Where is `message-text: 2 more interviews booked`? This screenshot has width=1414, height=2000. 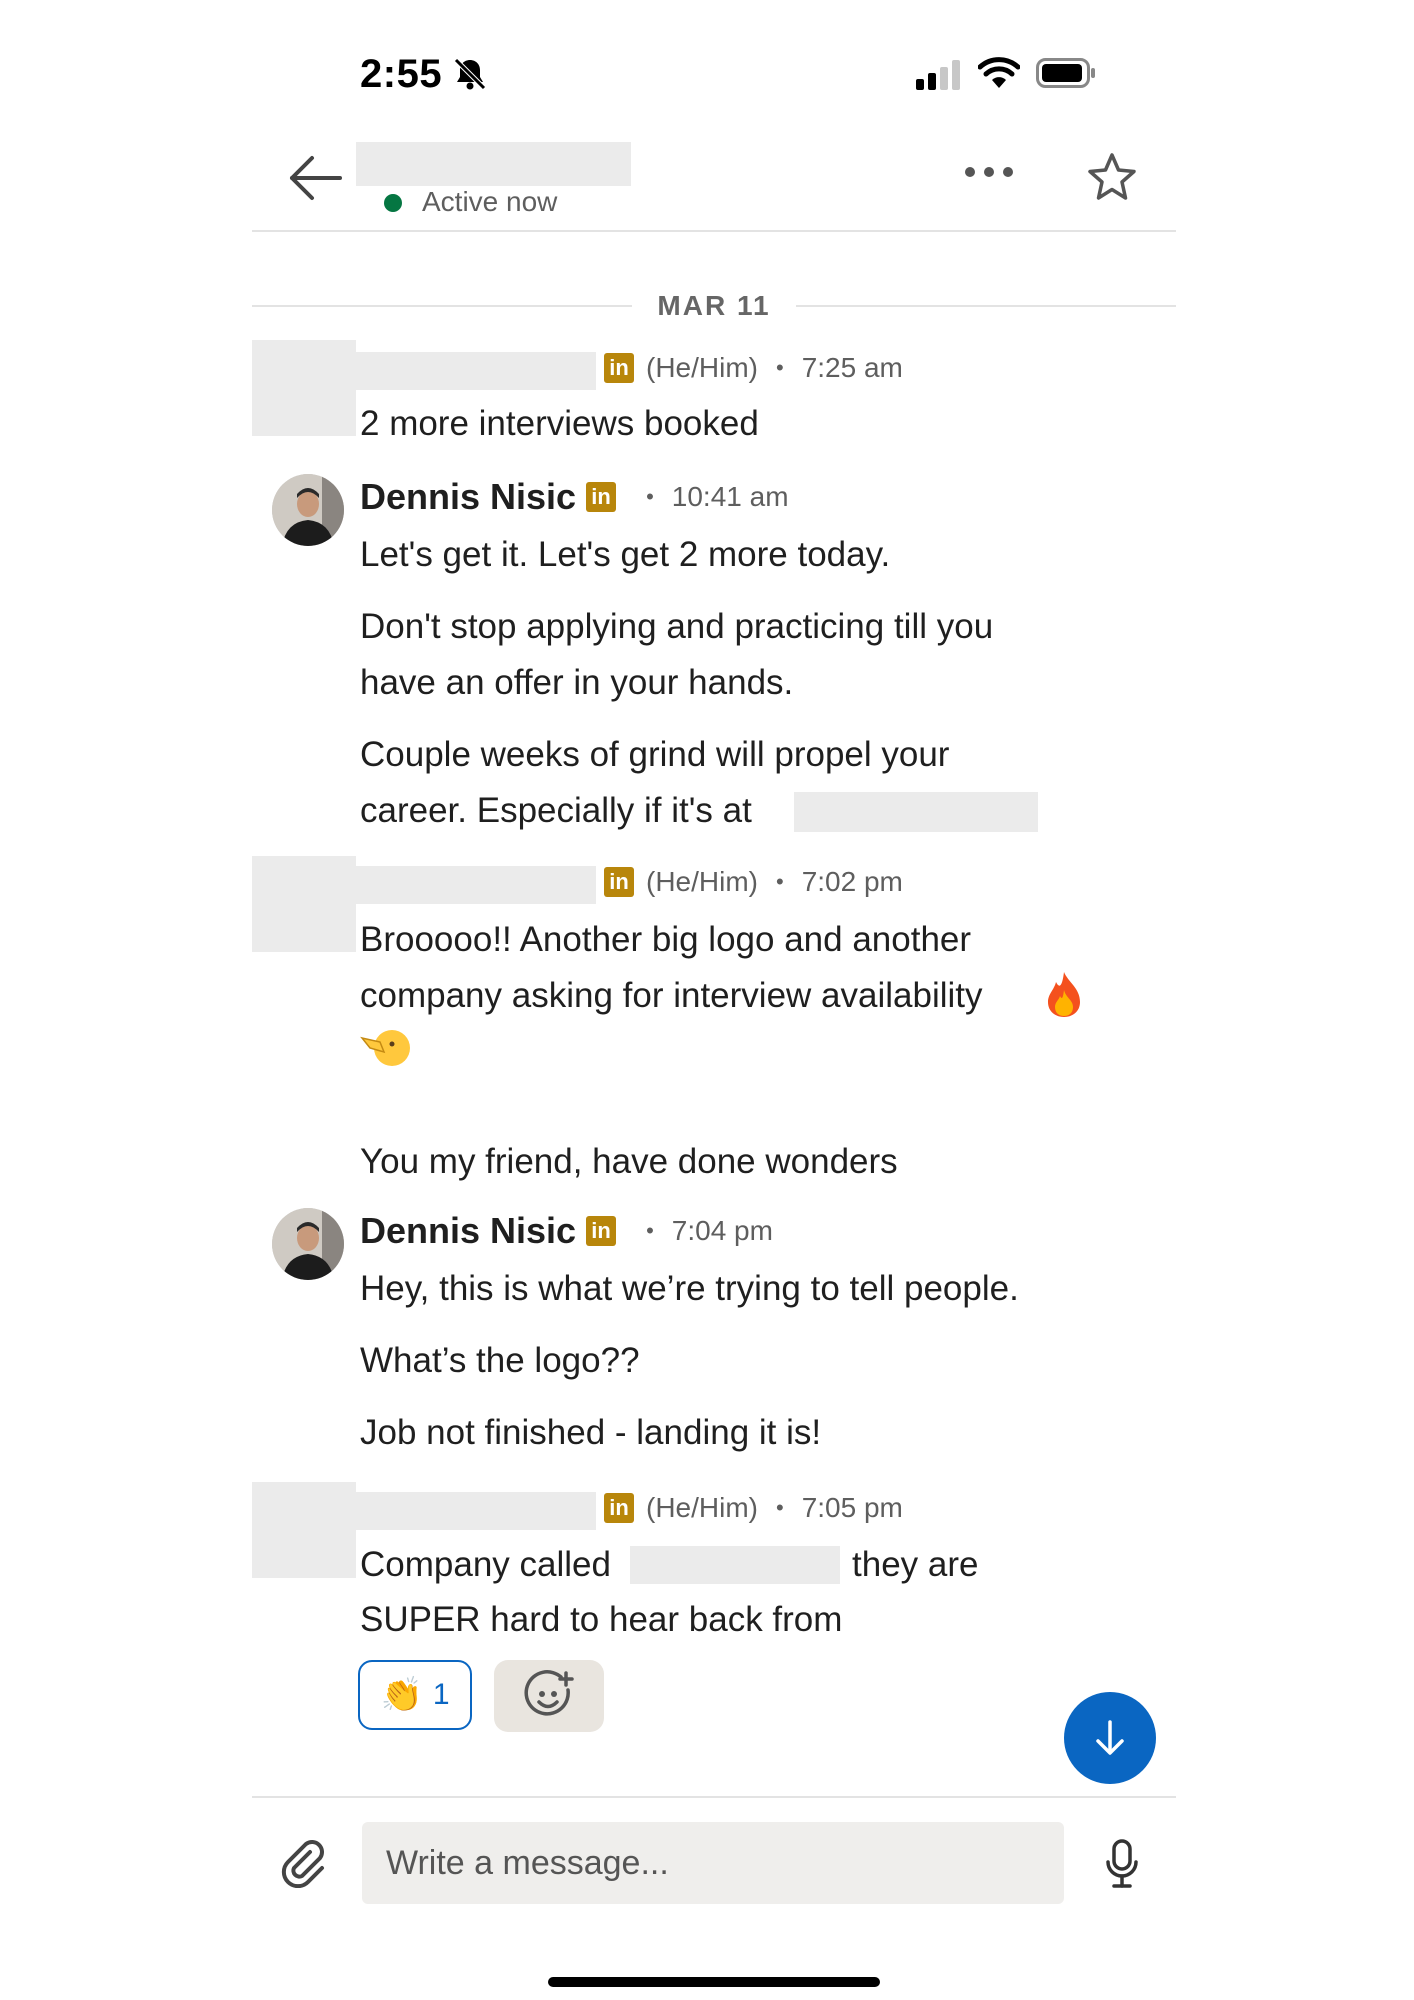 message-text: 2 more interviews booked is located at coordinates (559, 423).